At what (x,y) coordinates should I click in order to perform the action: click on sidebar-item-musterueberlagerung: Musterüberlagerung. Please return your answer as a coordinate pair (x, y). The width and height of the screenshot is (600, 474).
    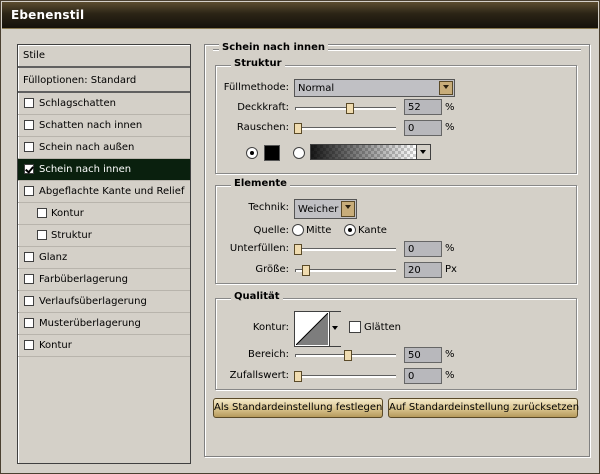
    Looking at the image, I should click on (104, 324).